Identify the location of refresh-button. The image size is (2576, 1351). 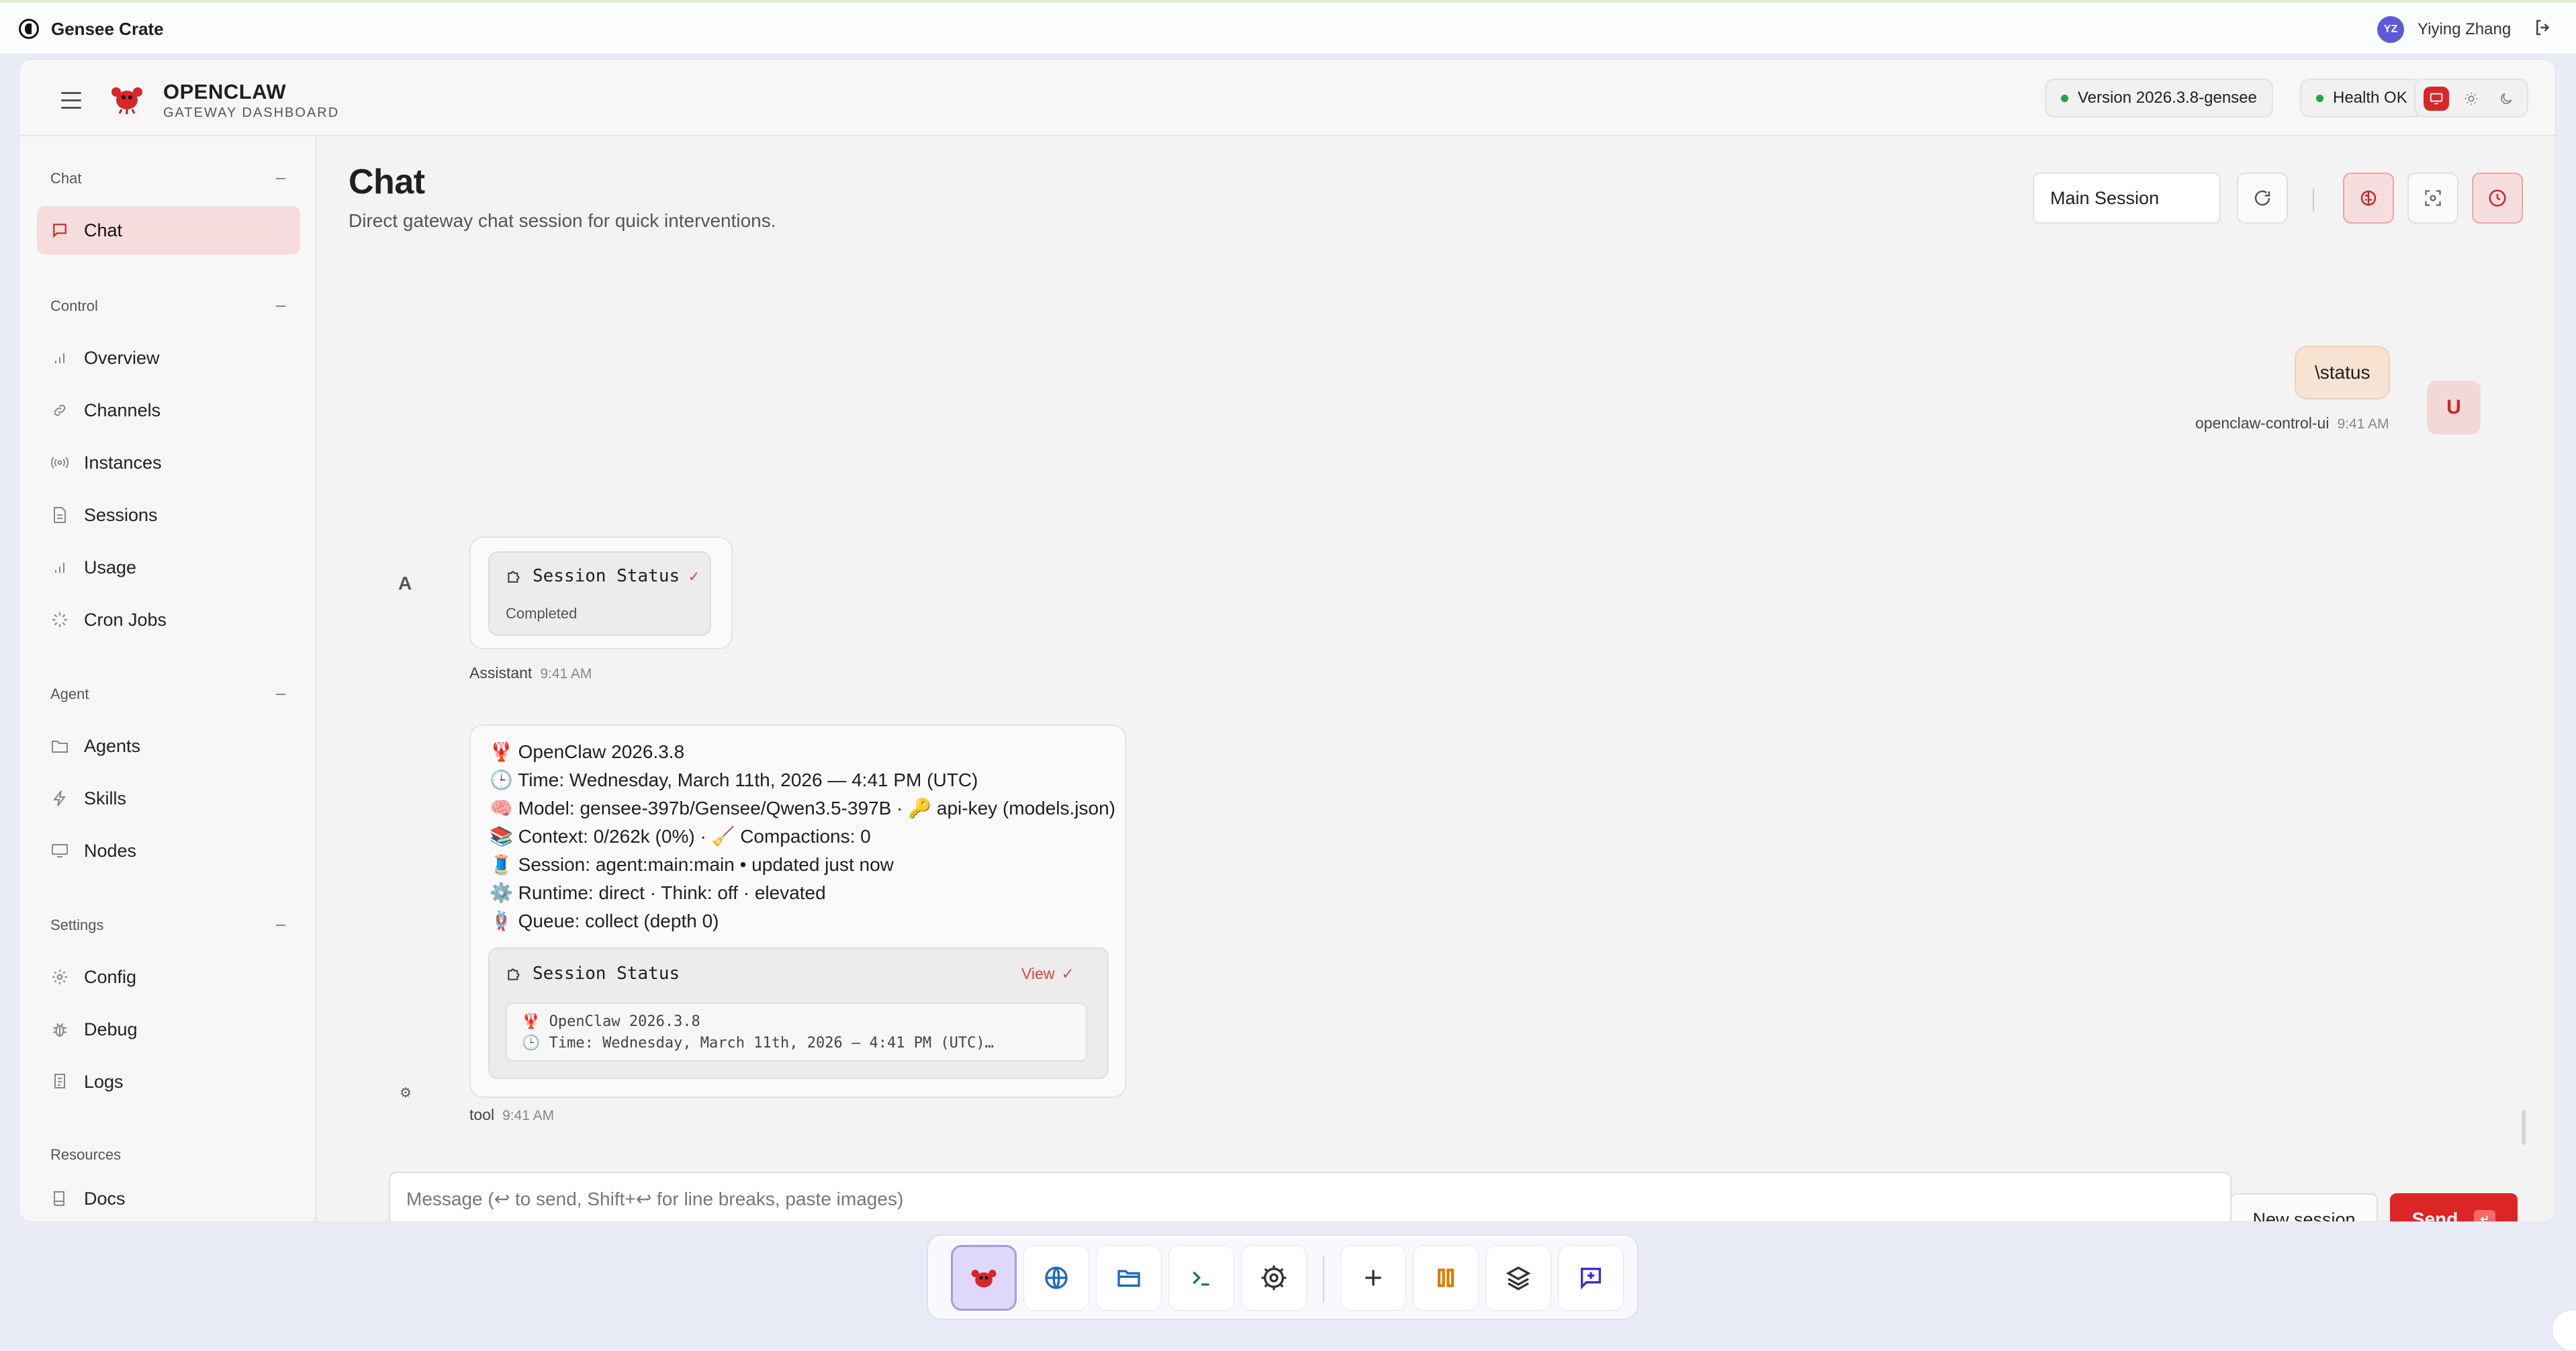
(2262, 199).